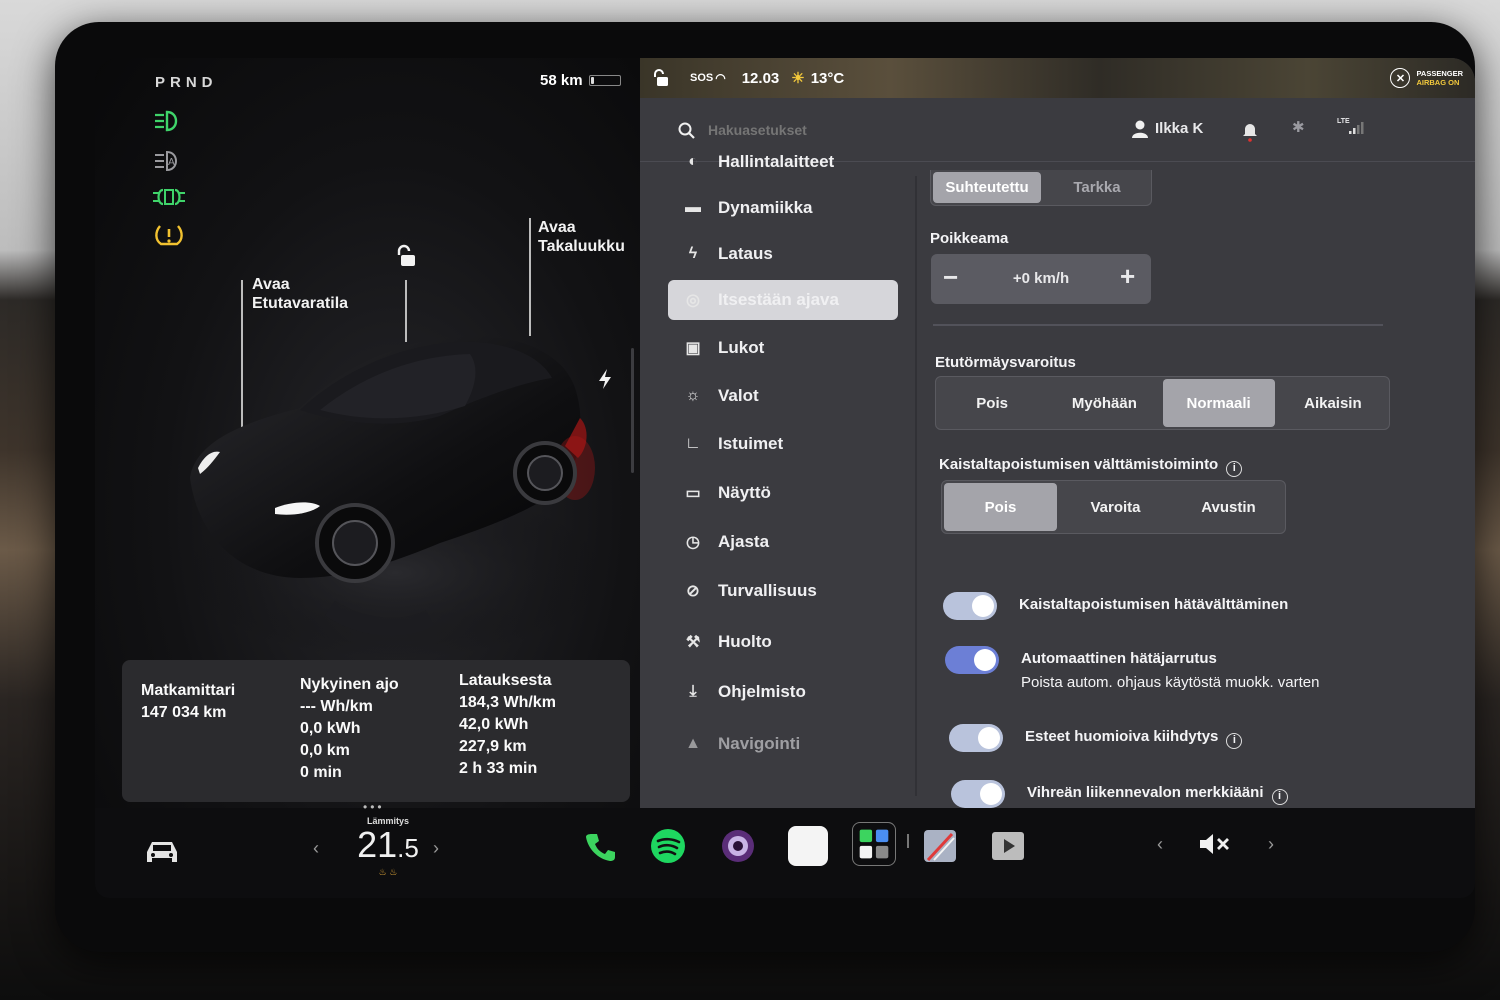 This screenshot has width=1500, height=1000. I want to click on speed-mode-option-tarkka: Tarkka, so click(1097, 187).